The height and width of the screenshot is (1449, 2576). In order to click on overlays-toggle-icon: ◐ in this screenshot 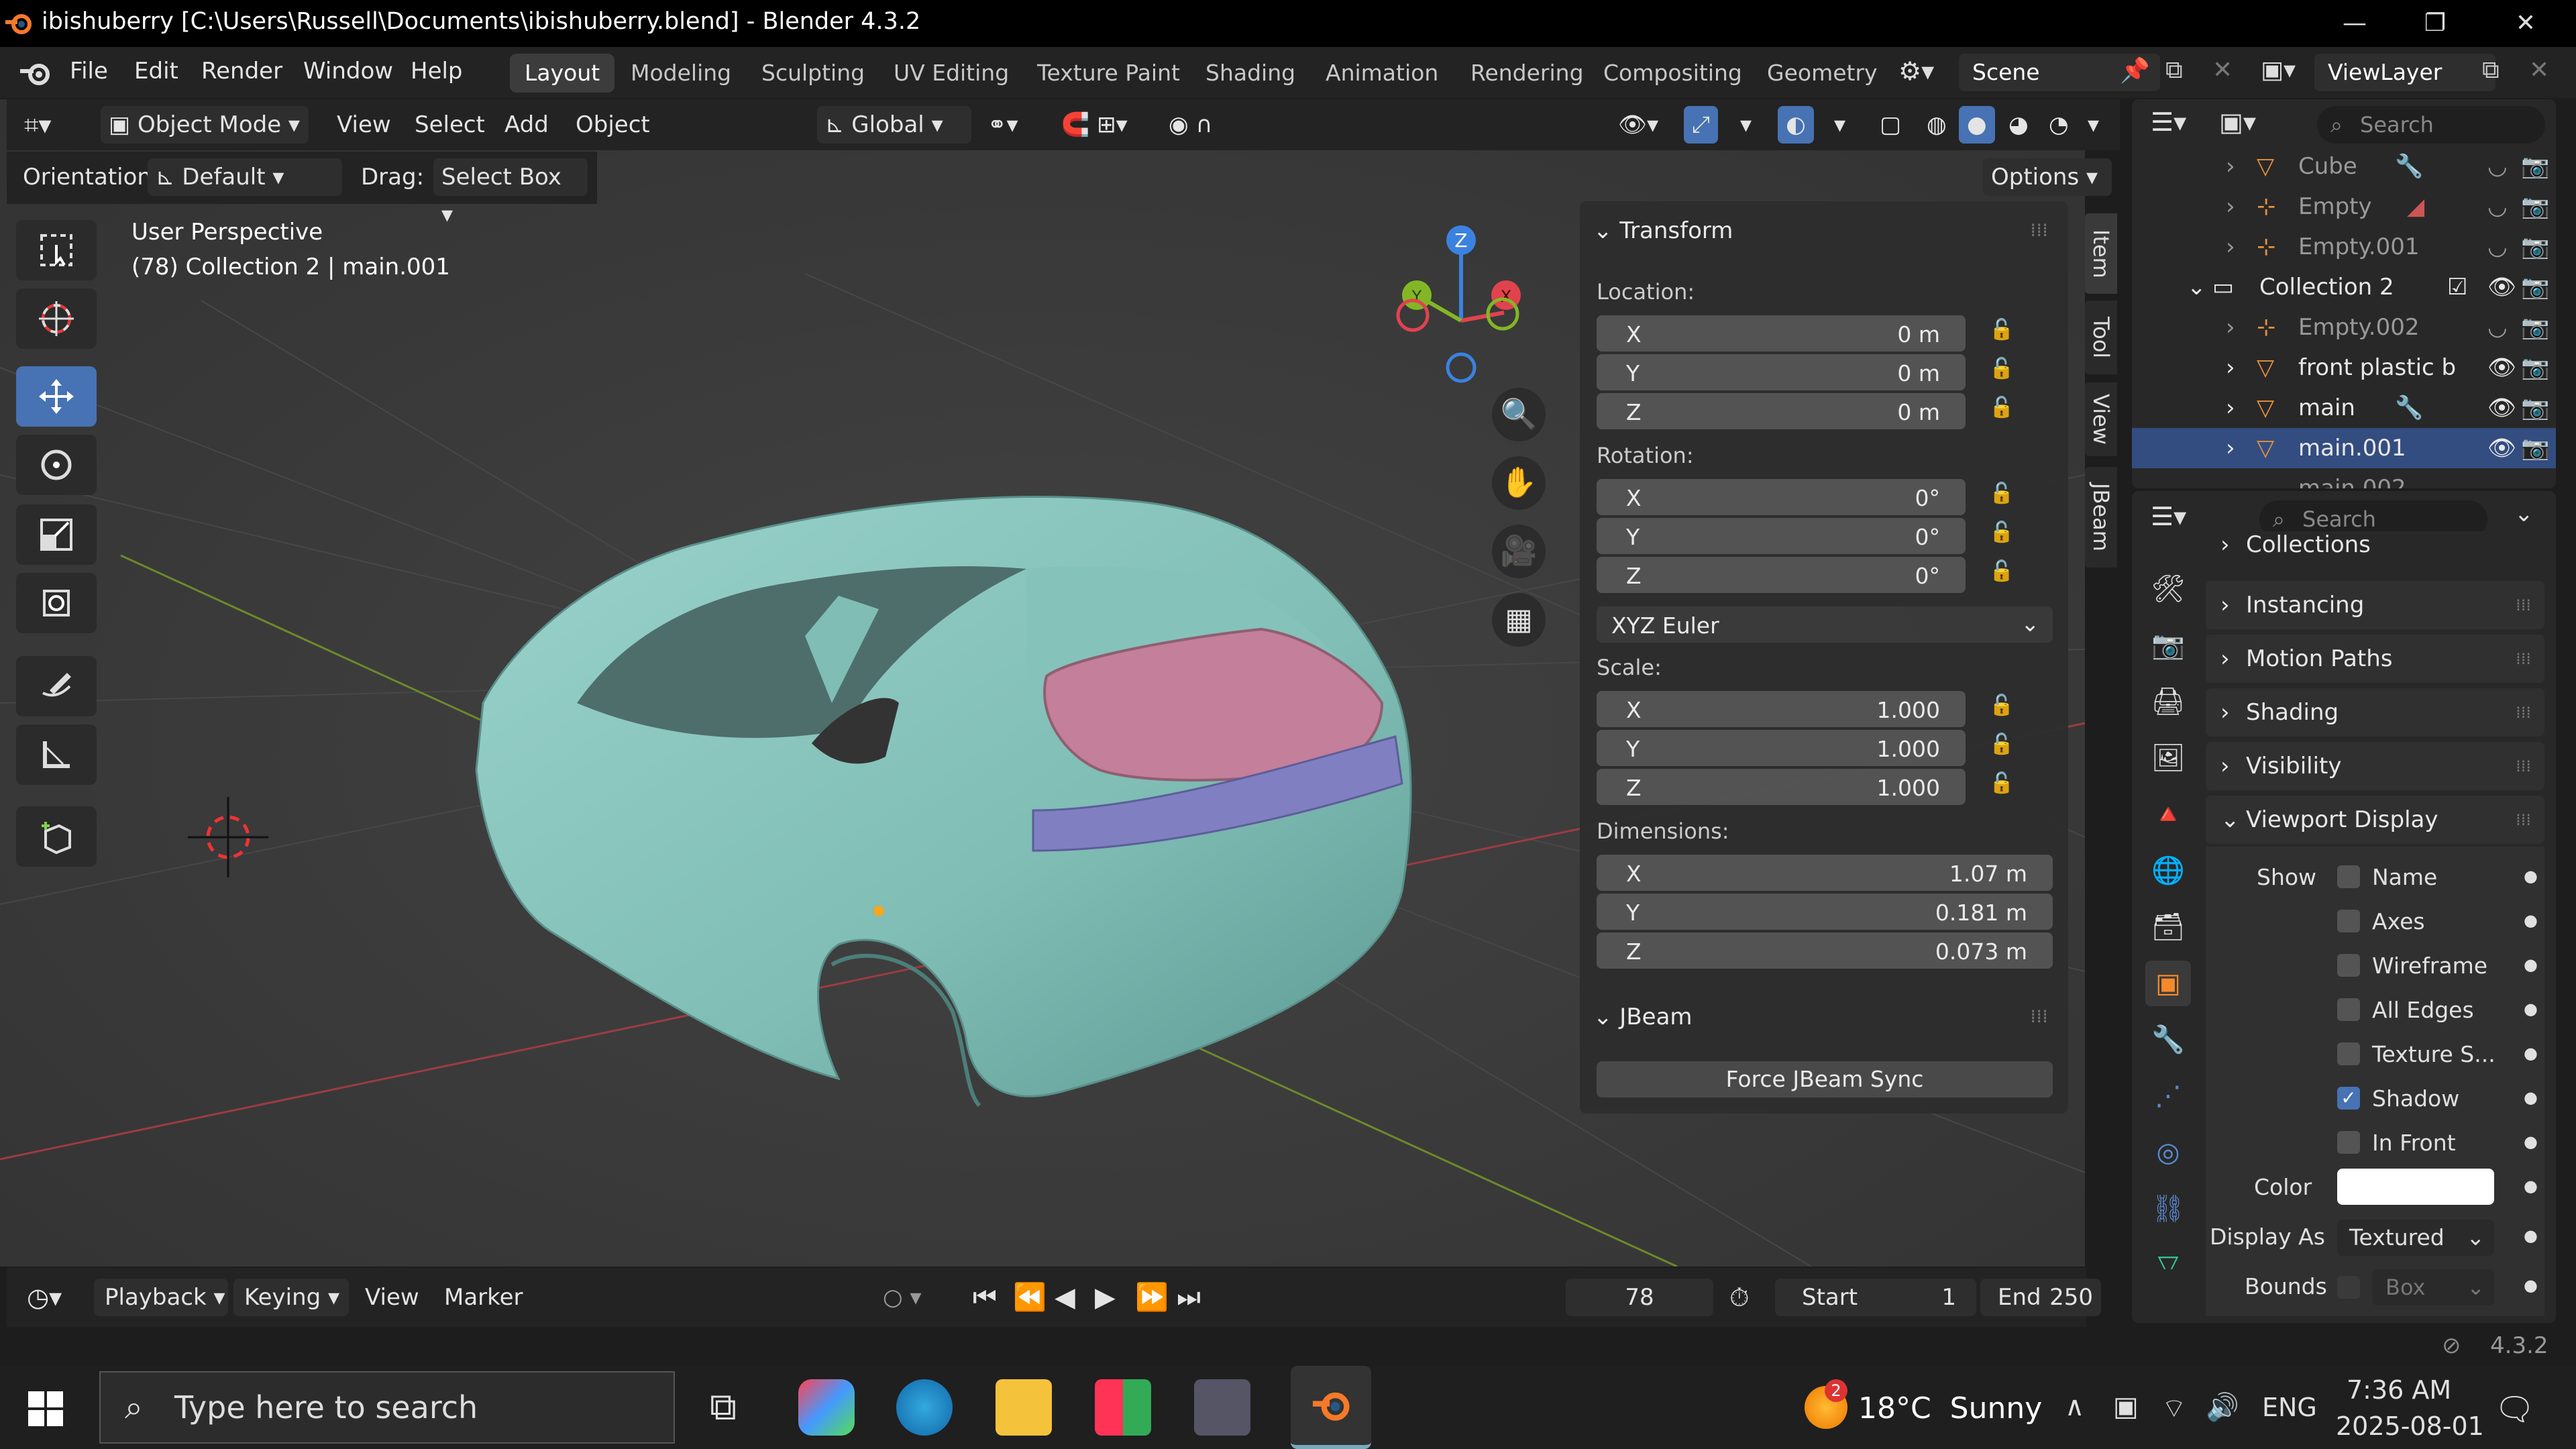, I will do `click(1796, 125)`.